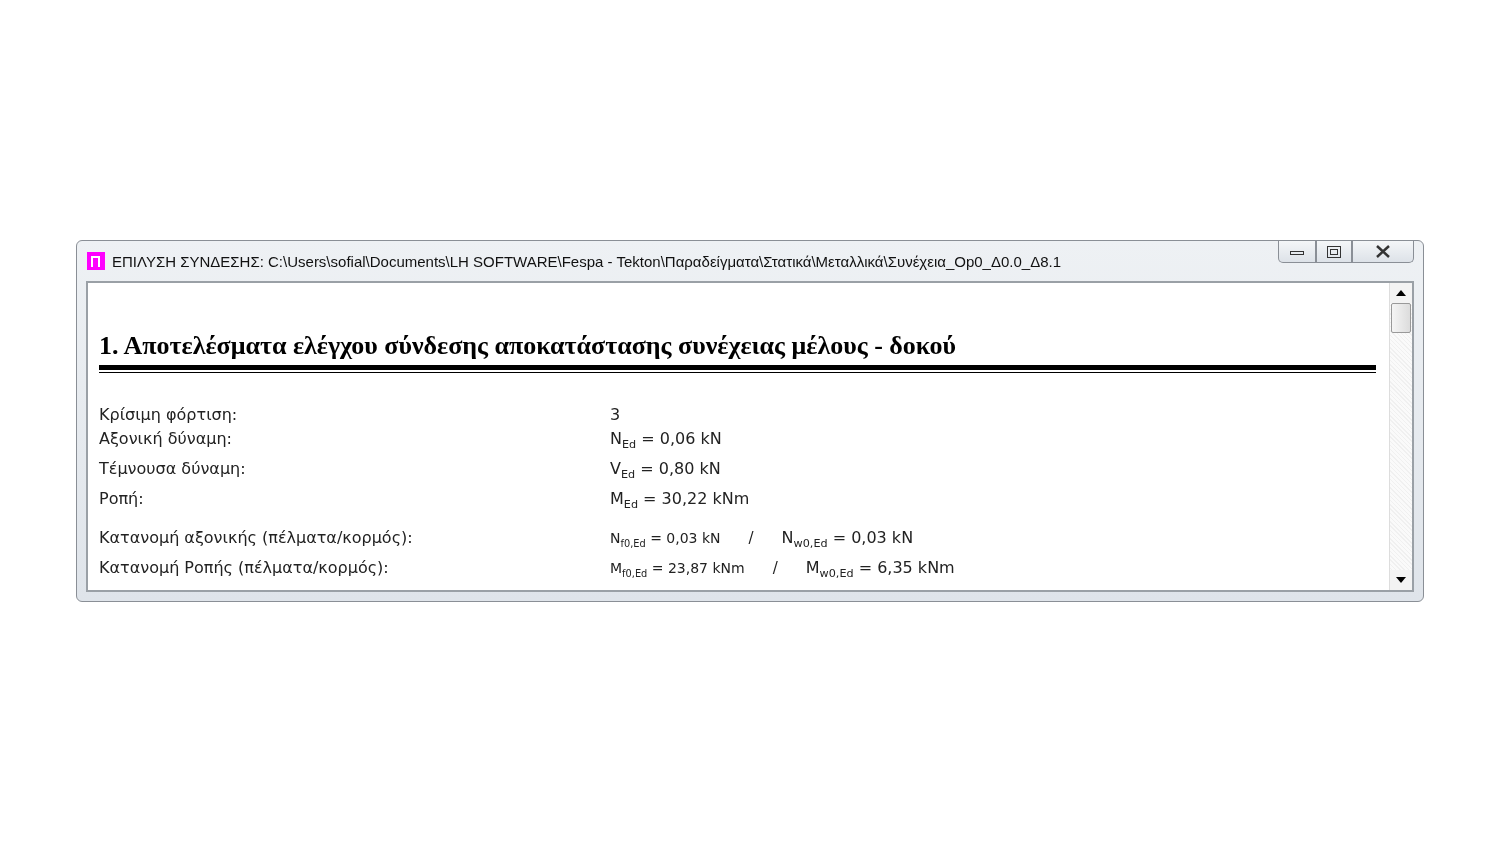 The width and height of the screenshot is (1500, 843). Describe the element at coordinates (847, 539) in the screenshot. I see `field-value: N$_{w0,Ed}$ = 0,03 kN` at that location.